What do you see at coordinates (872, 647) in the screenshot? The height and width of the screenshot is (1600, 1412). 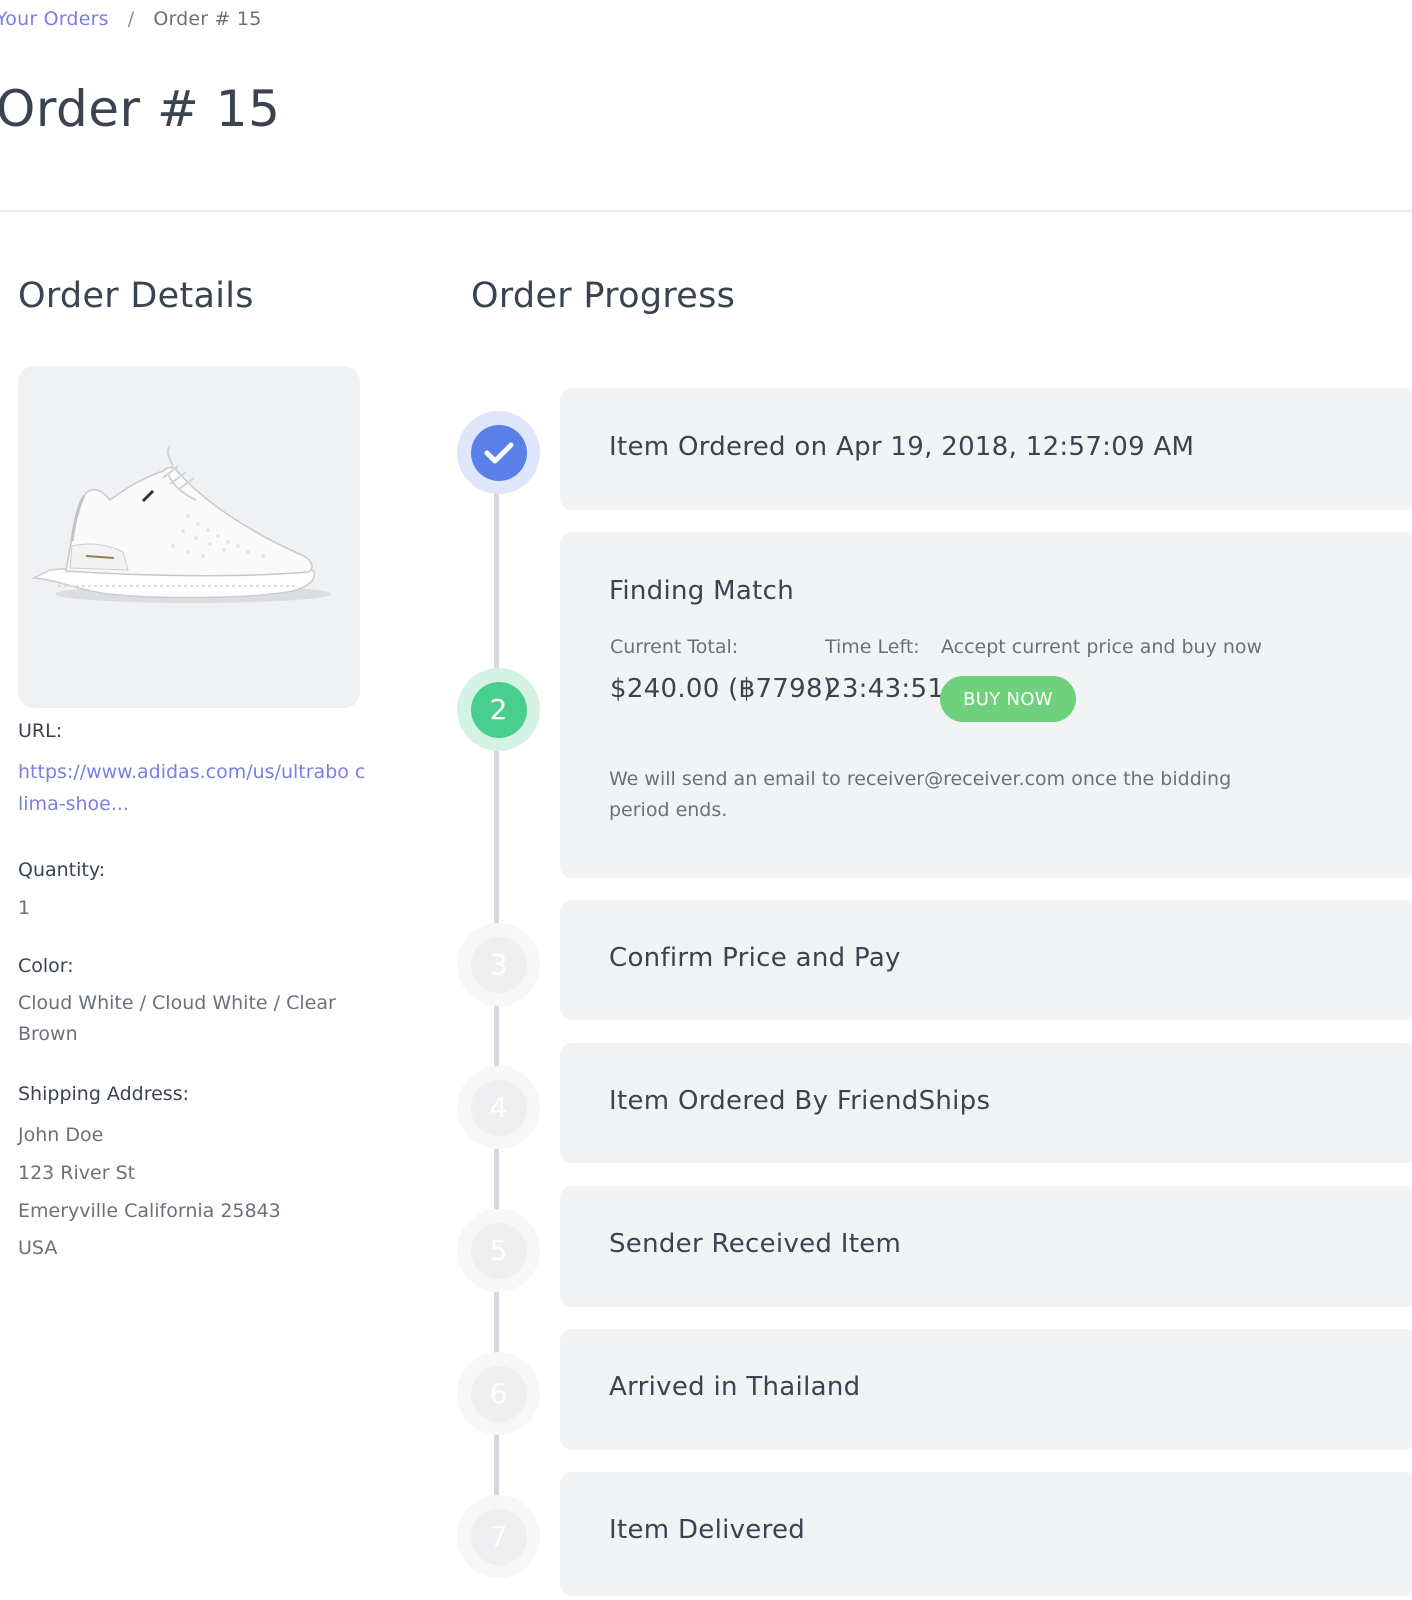 I see `time-left-label: Time Left:` at bounding box center [872, 647].